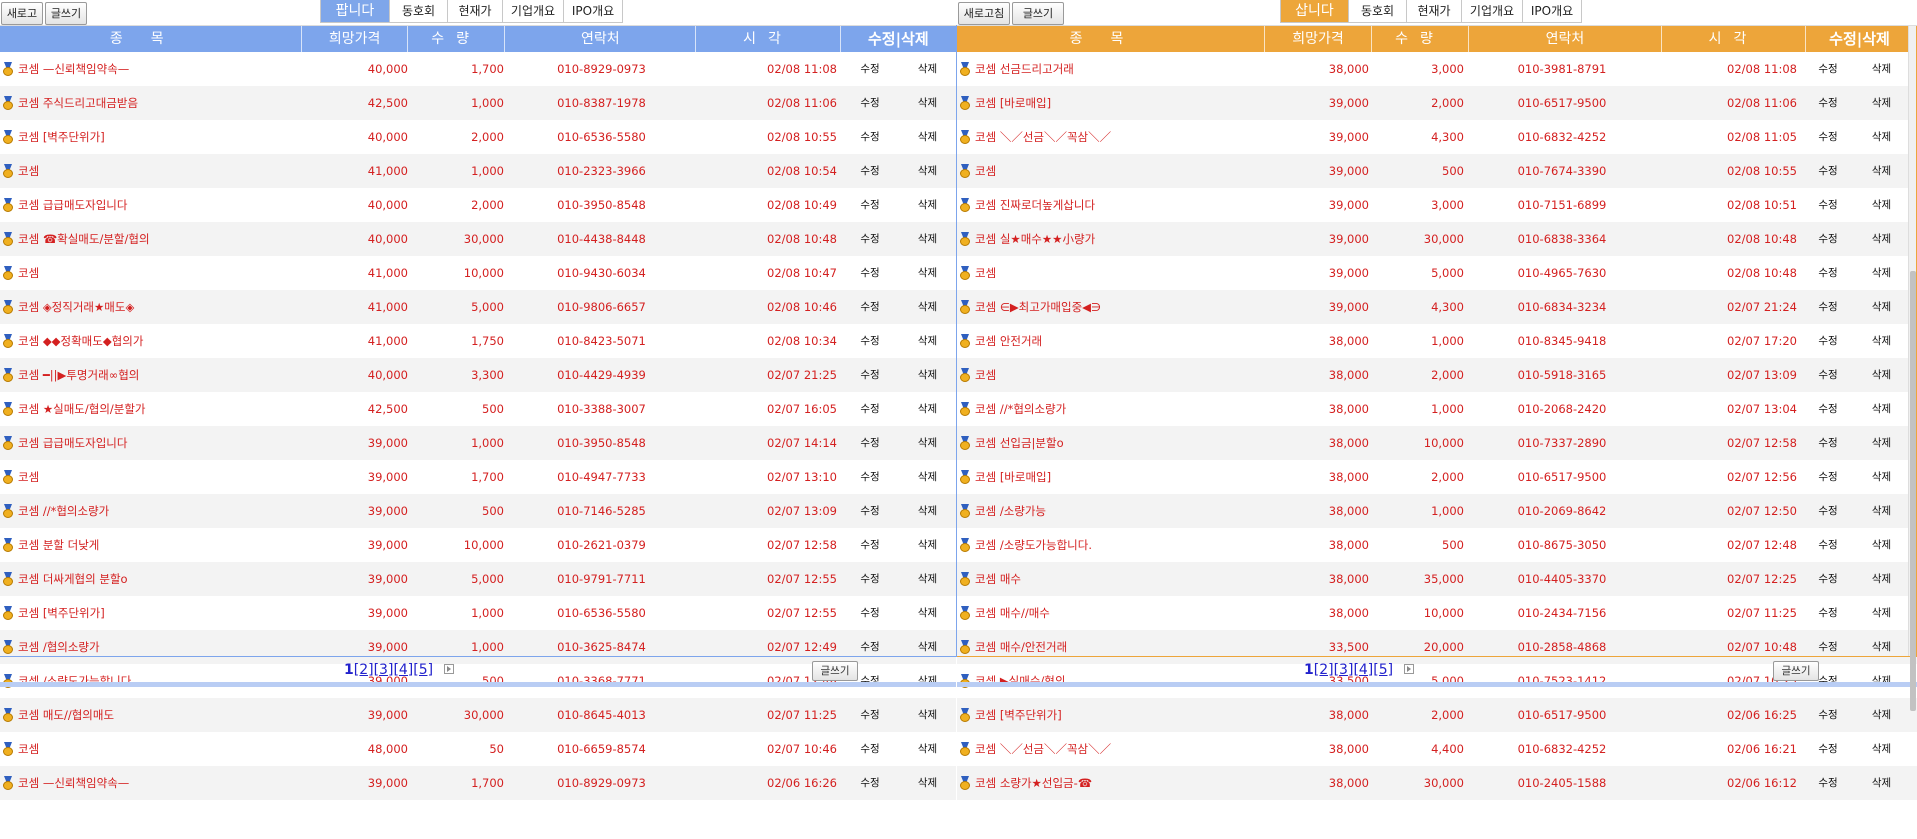  Describe the element at coordinates (1110, 749) in the screenshot. I see `item-cell: 코셈 ＼／선금＼／꼭삼＼／` at that location.